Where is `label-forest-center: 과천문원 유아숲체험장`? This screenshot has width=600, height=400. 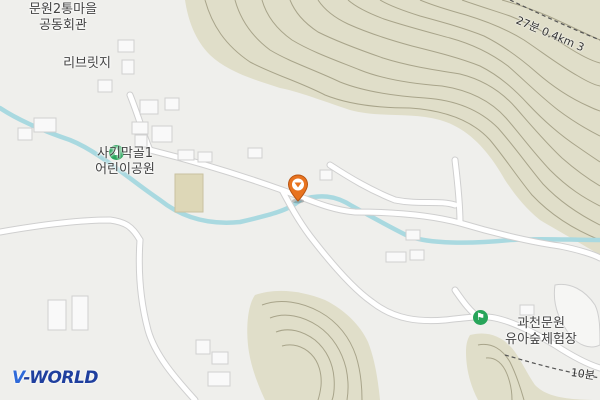 label-forest-center: 과천문원 유아숲체험장 is located at coordinates (541, 332).